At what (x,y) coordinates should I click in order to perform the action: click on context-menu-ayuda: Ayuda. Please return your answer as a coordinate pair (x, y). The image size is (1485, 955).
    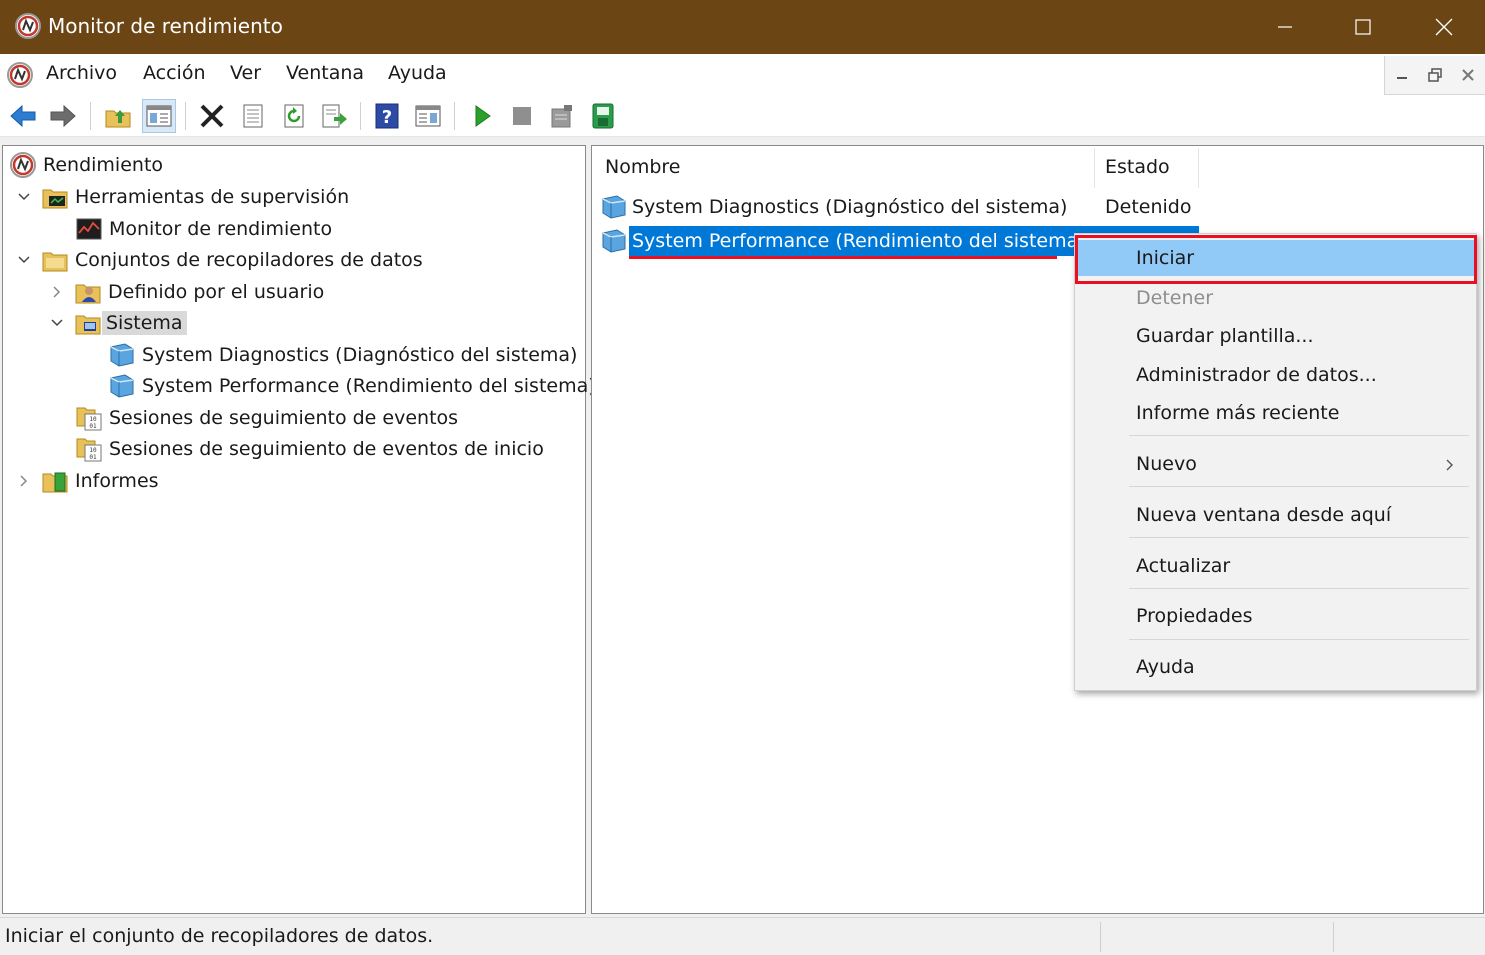
    Looking at the image, I should click on (1275, 667).